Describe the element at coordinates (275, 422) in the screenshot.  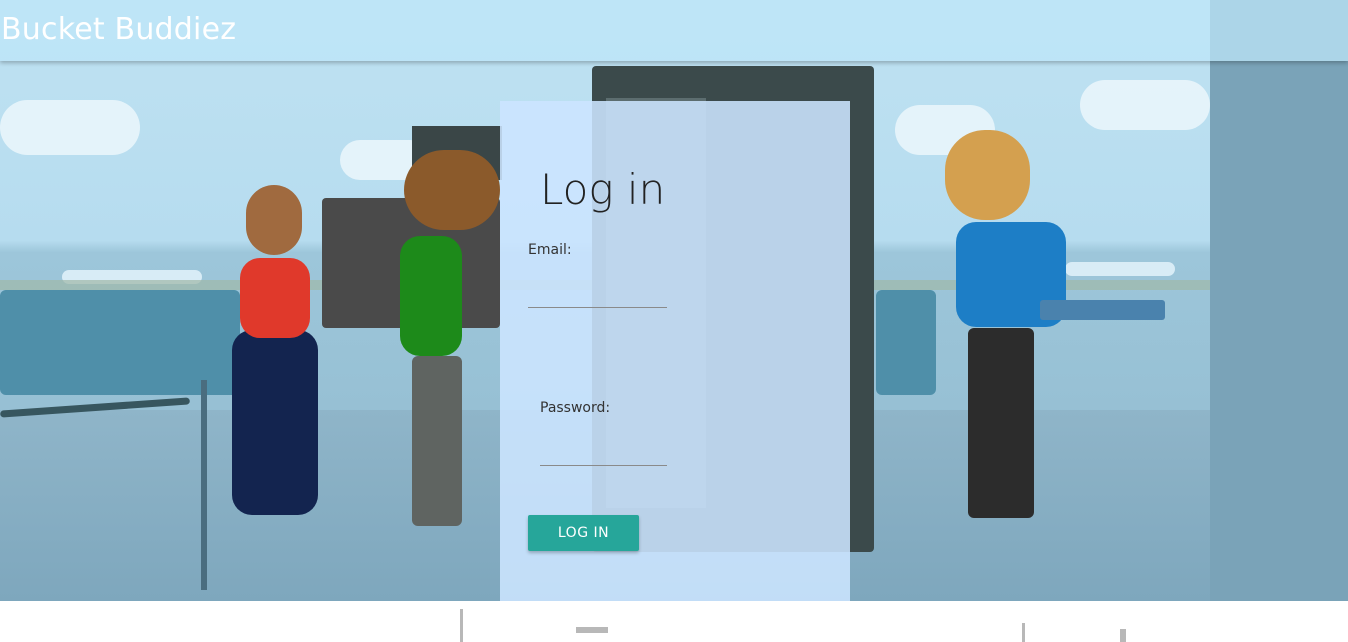
I see `character-mother` at that location.